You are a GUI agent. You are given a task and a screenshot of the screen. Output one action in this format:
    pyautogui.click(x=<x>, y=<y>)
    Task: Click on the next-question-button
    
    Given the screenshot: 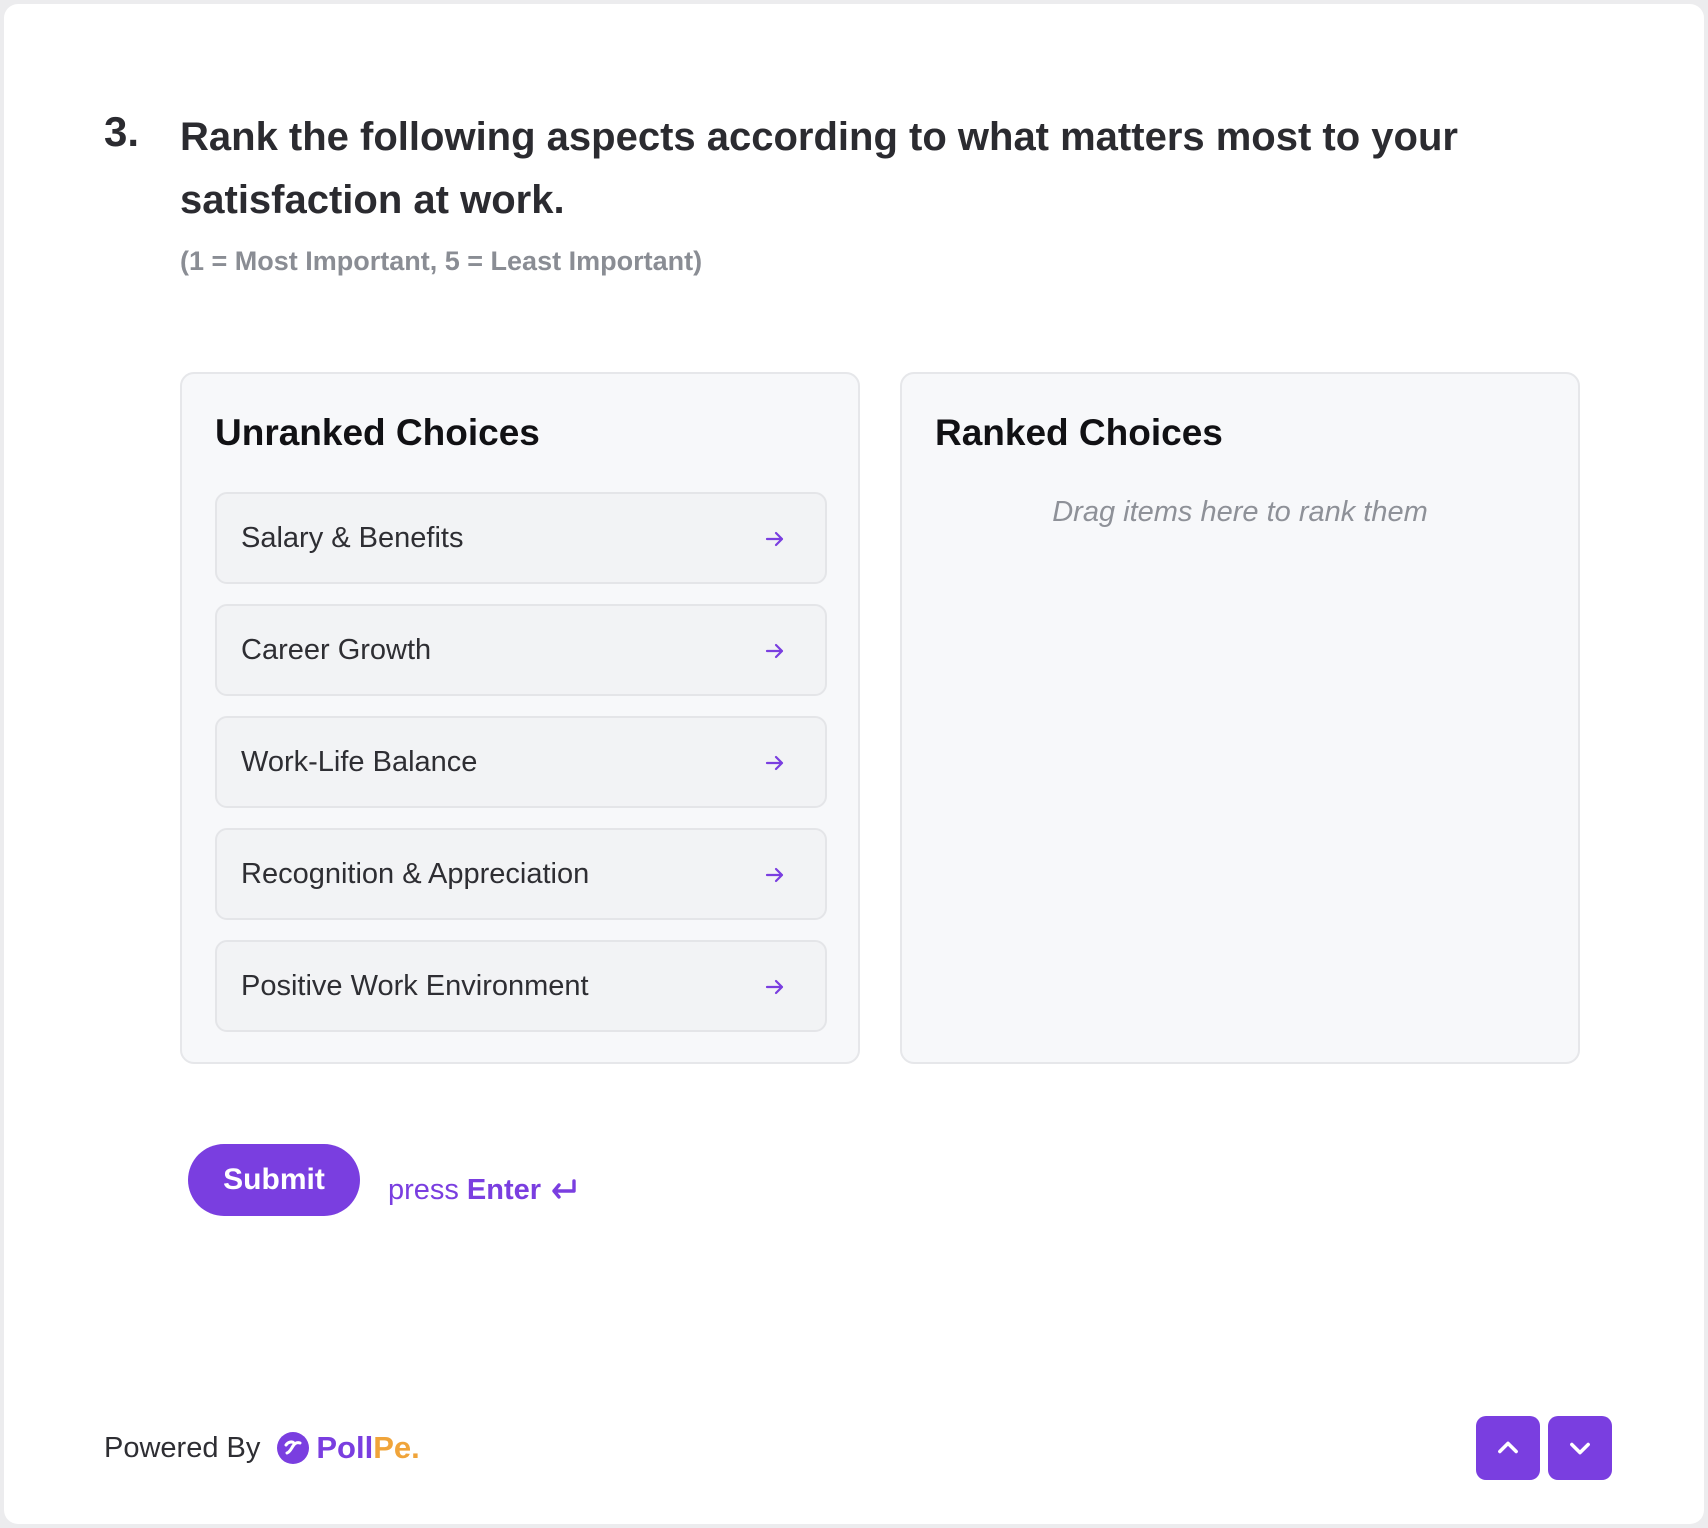 What is the action you would take?
    pyautogui.click(x=1580, y=1448)
    